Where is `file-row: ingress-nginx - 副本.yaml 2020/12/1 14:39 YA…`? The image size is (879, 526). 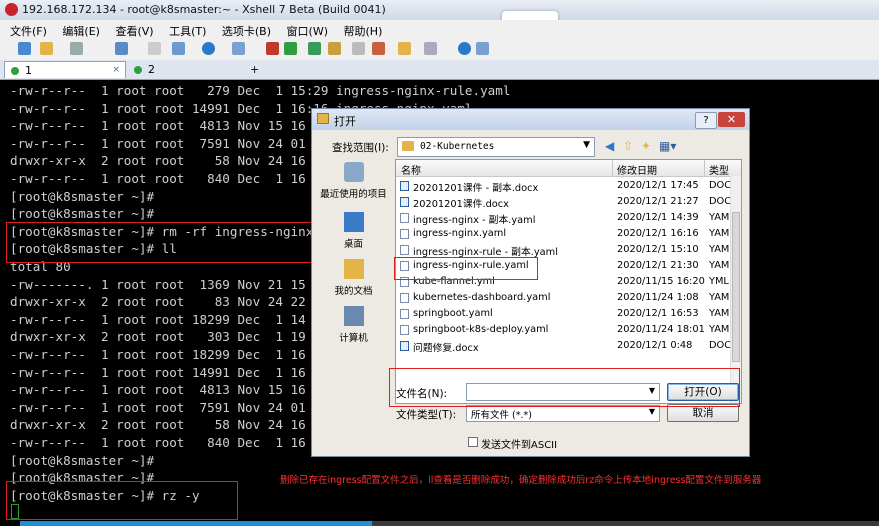
file-row: ingress-nginx - 副本.yaml 2020/12/1 14:39 YA… is located at coordinates (564, 218).